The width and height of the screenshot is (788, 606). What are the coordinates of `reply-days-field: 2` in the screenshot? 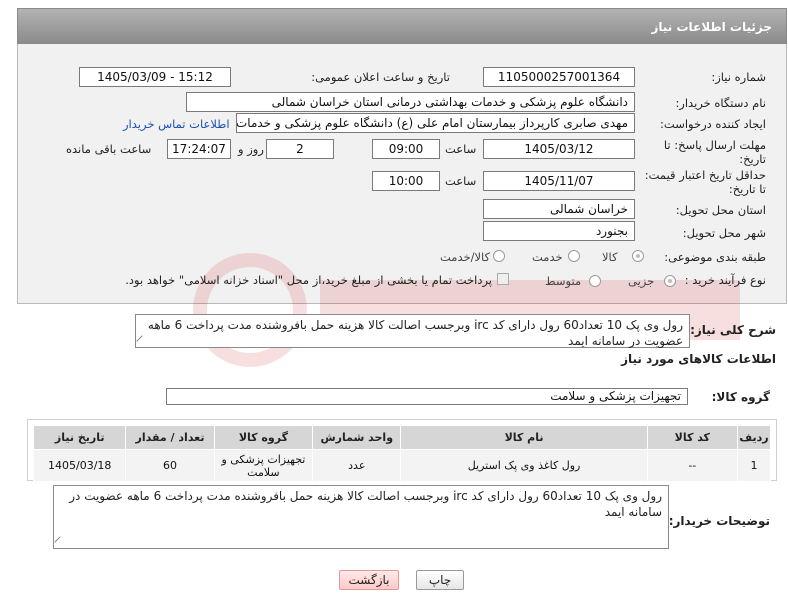 It's located at (300, 149).